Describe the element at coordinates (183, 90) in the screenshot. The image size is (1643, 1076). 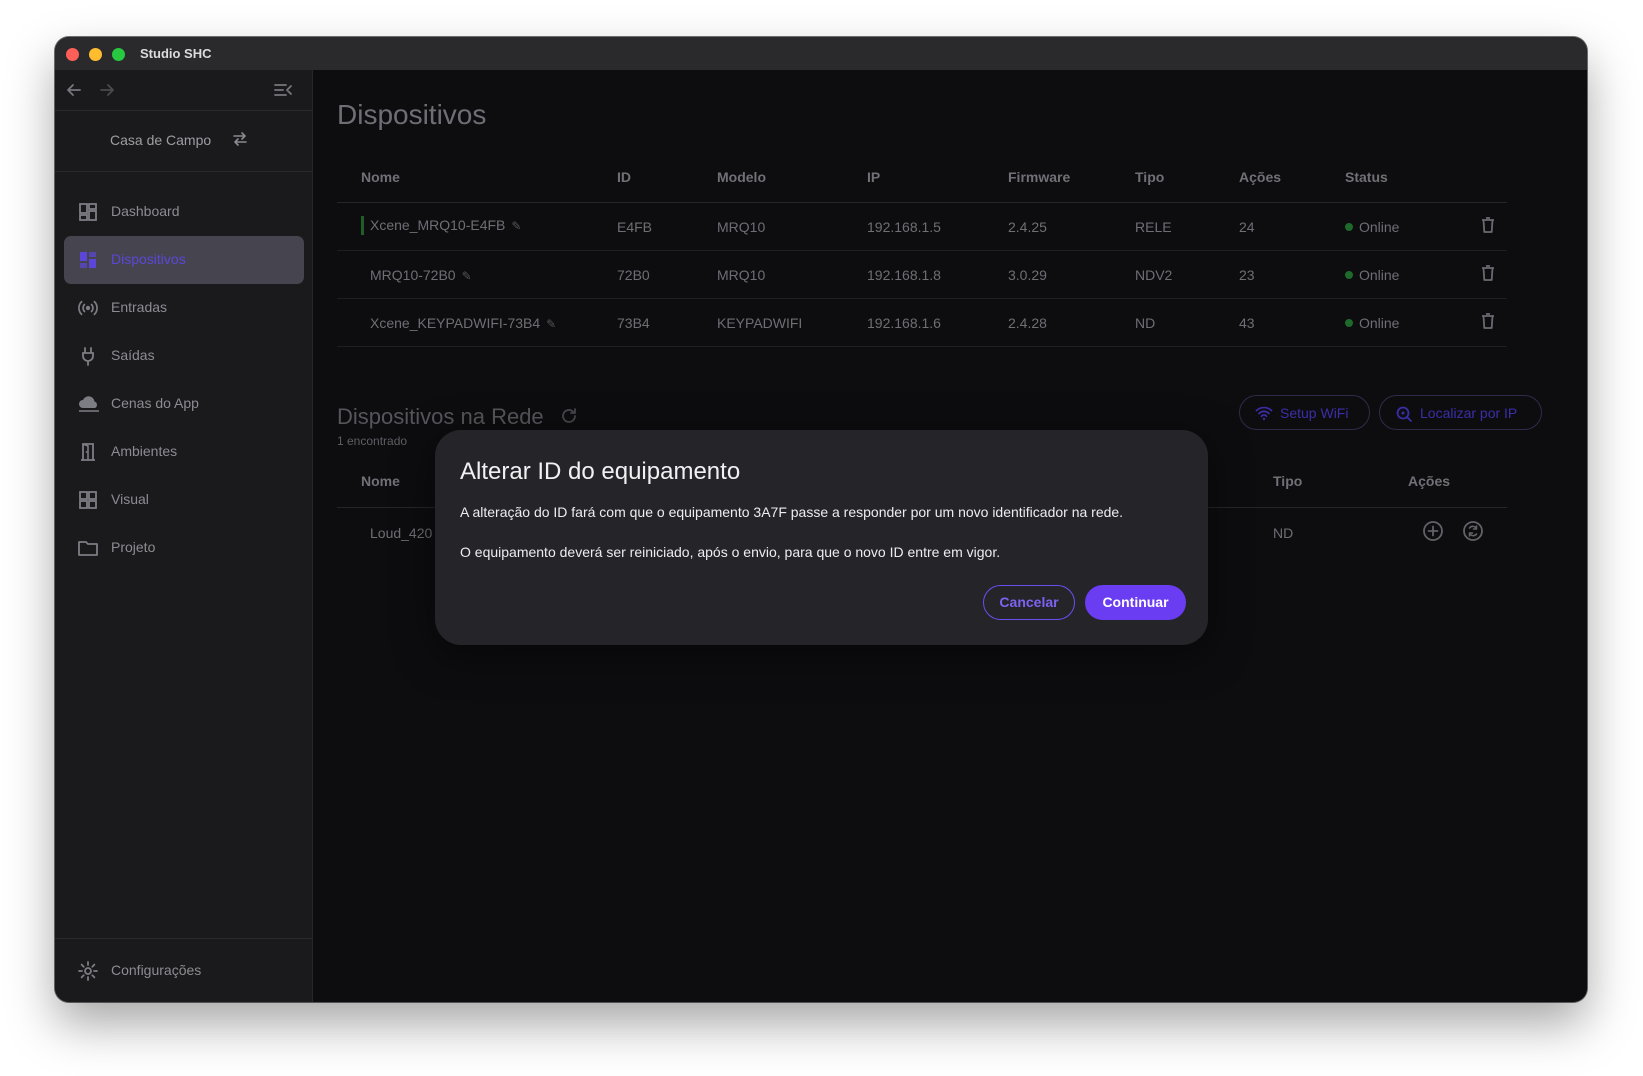
I see `sidebar-toolbar` at that location.